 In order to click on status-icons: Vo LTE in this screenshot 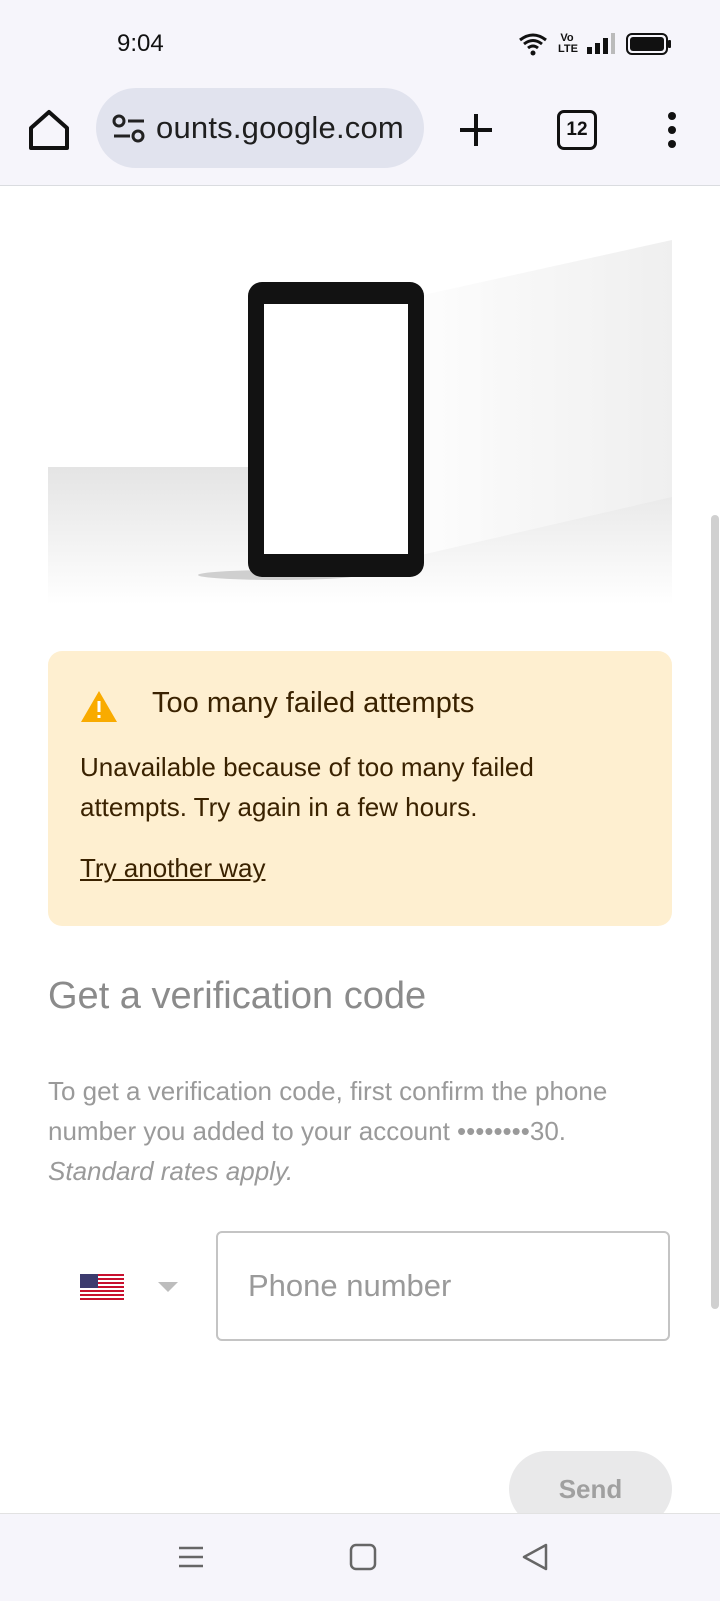, I will do `click(595, 44)`.